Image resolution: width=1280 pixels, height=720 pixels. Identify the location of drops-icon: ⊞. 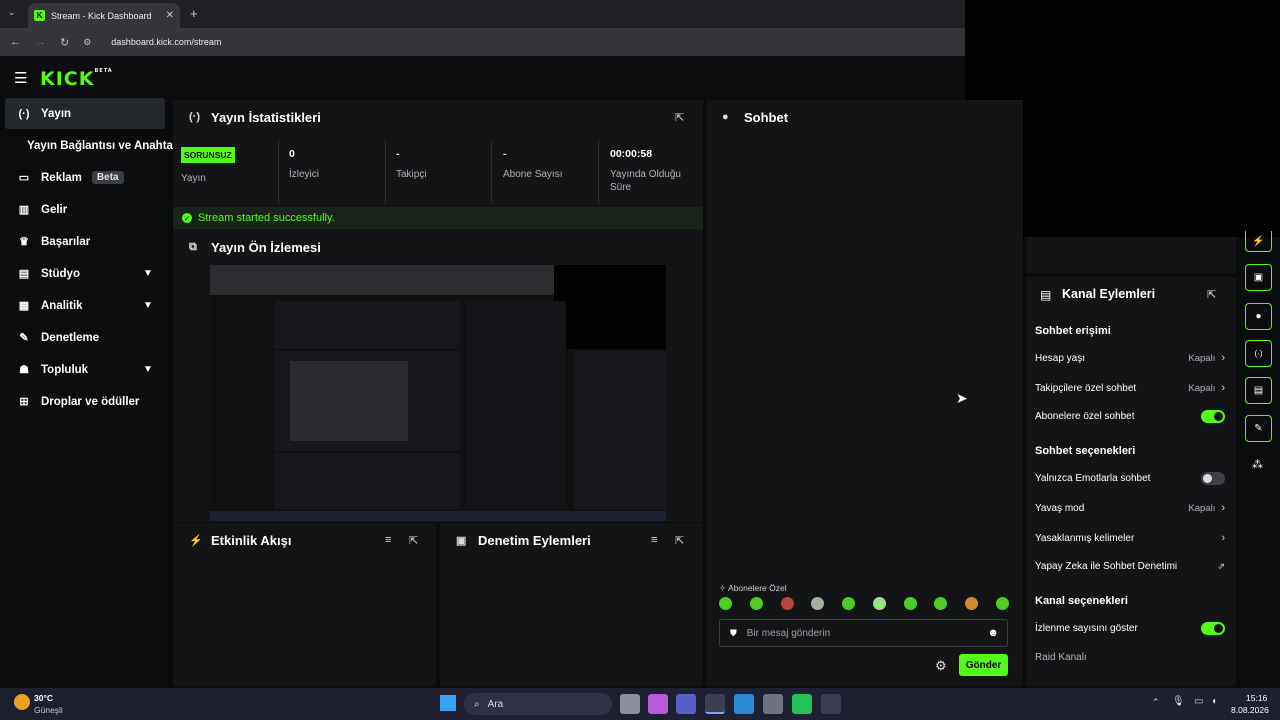
(24, 402).